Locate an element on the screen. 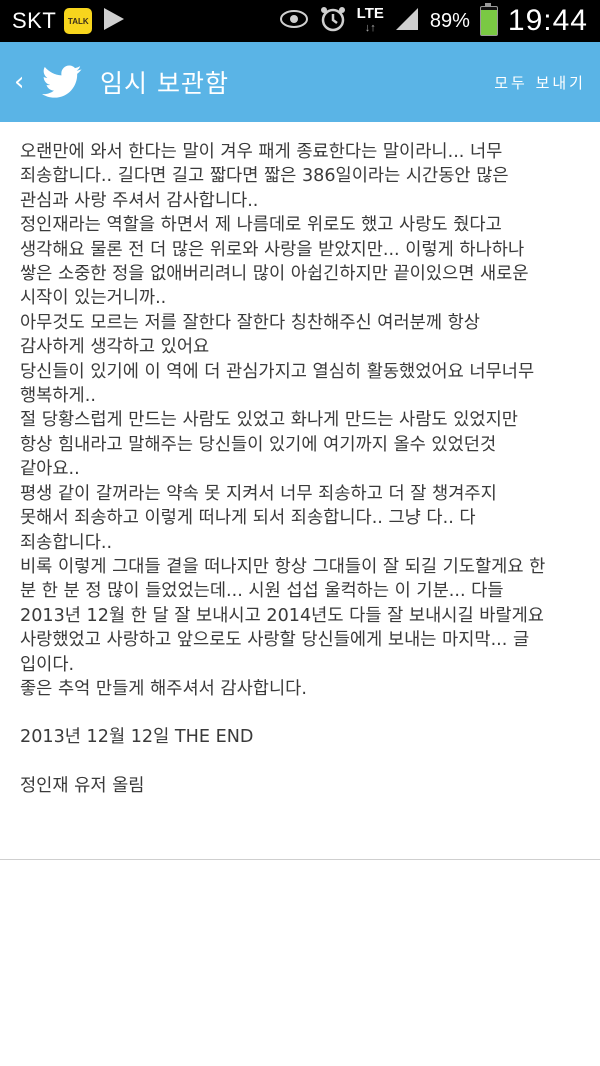  lte-indicator: LTE ↓↑ is located at coordinates (370, 19).